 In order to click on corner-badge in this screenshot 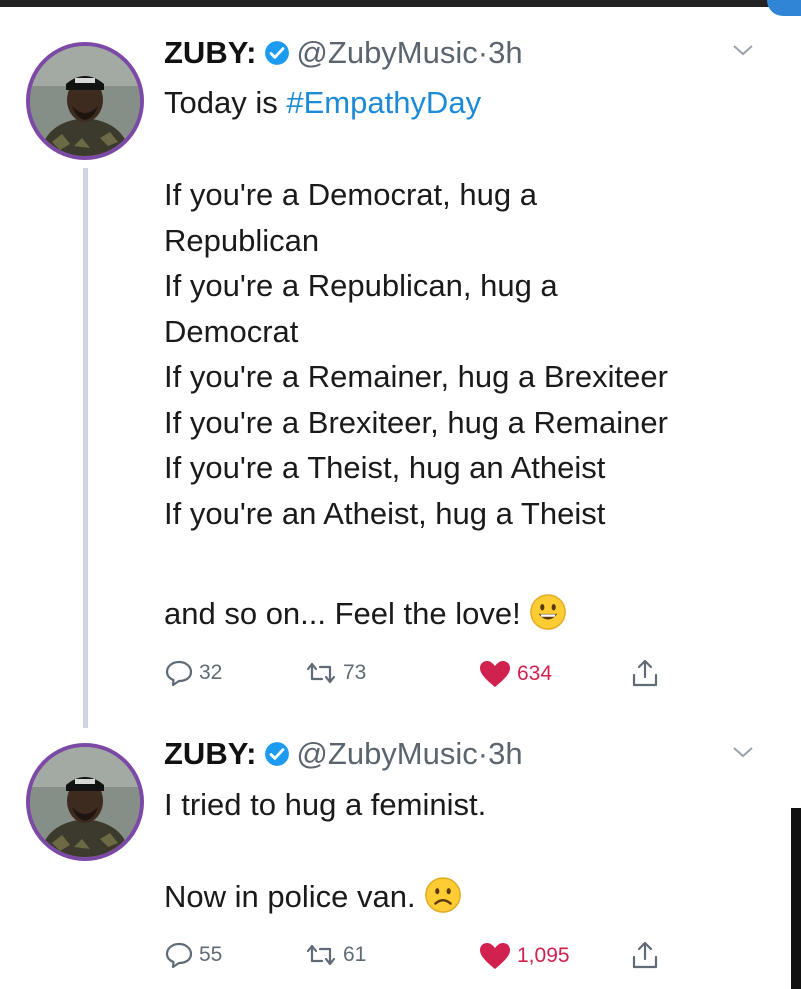, I will do `click(784, 8)`.